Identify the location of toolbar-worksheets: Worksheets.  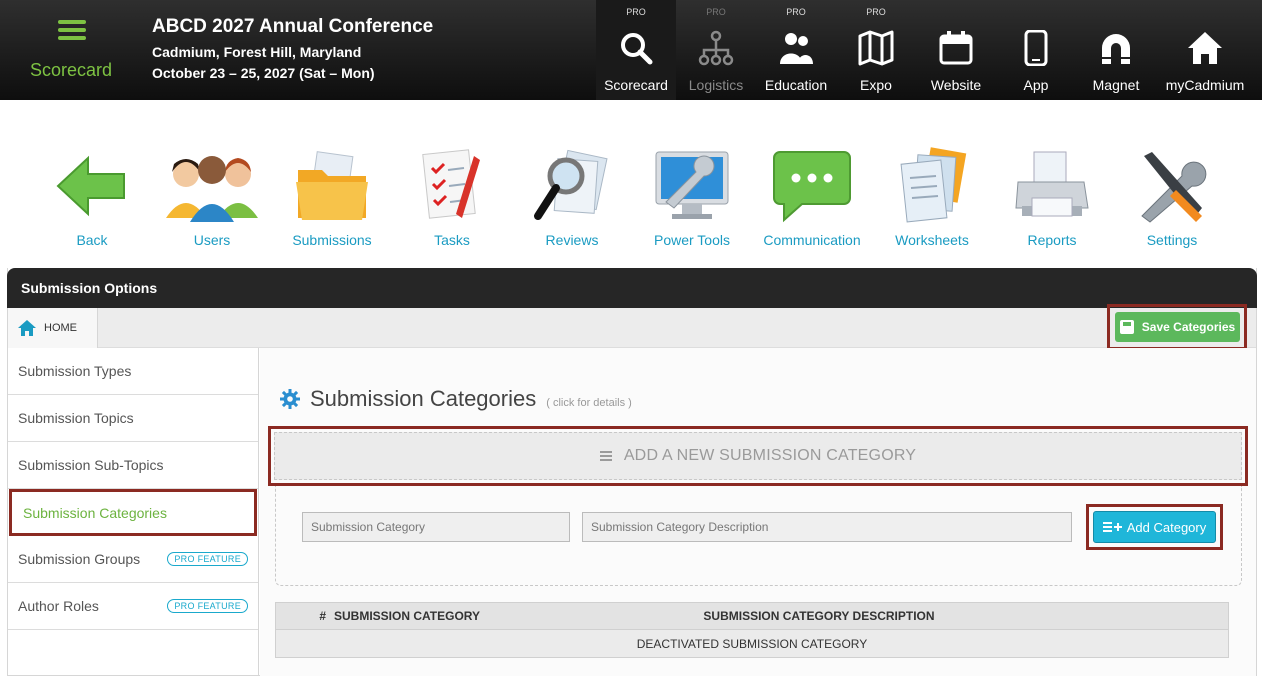
(932, 196).